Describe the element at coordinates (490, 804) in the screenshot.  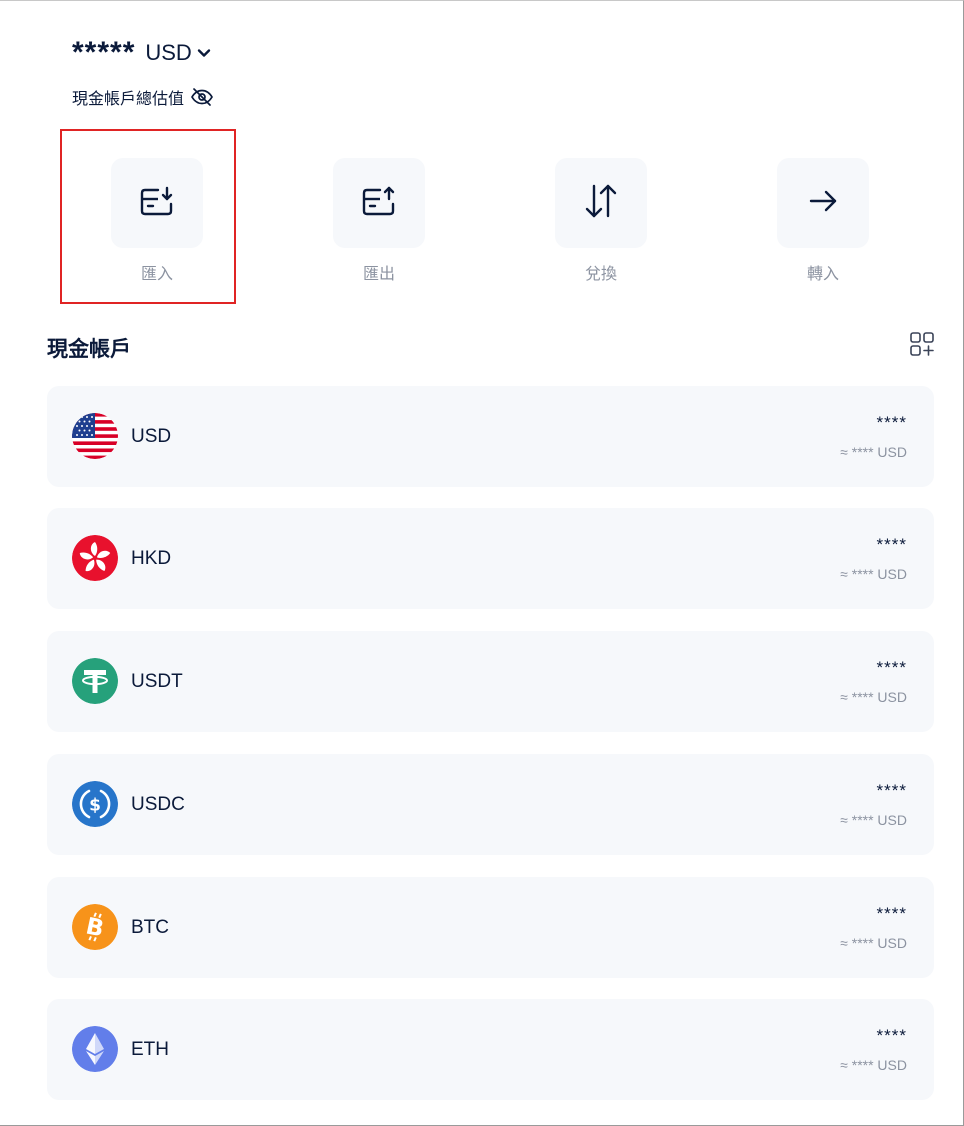
I see `account-row-usdc: $ USDC **** ≈ **** USD` at that location.